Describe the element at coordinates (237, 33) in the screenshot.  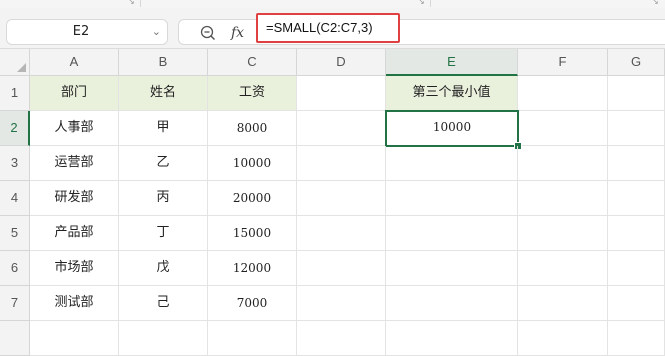
I see `fx-icon: fx` at that location.